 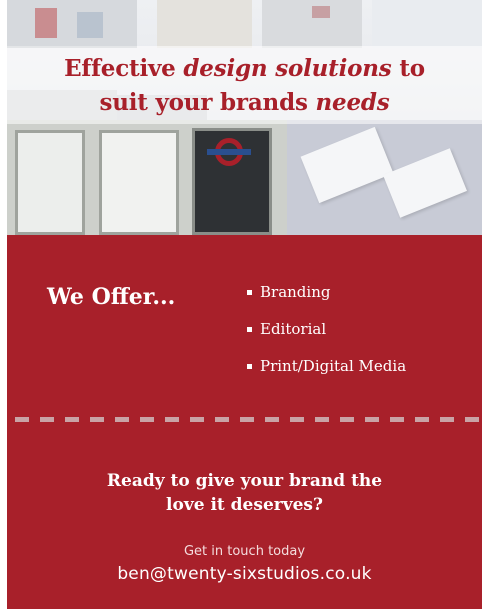 I want to click on service-item-print-digital: Print/Digital Media, so click(x=326, y=373).